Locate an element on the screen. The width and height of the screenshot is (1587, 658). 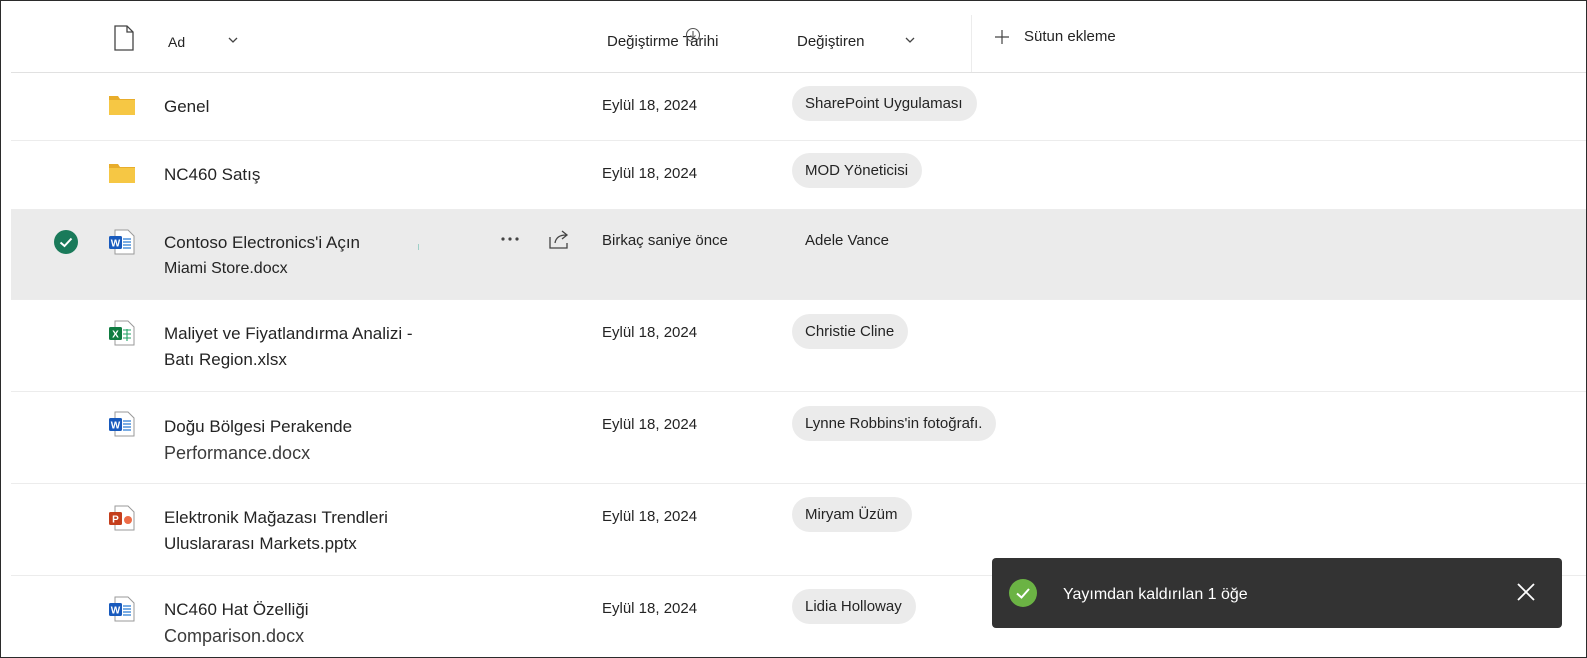
file-name: Genel is located at coordinates (186, 107).